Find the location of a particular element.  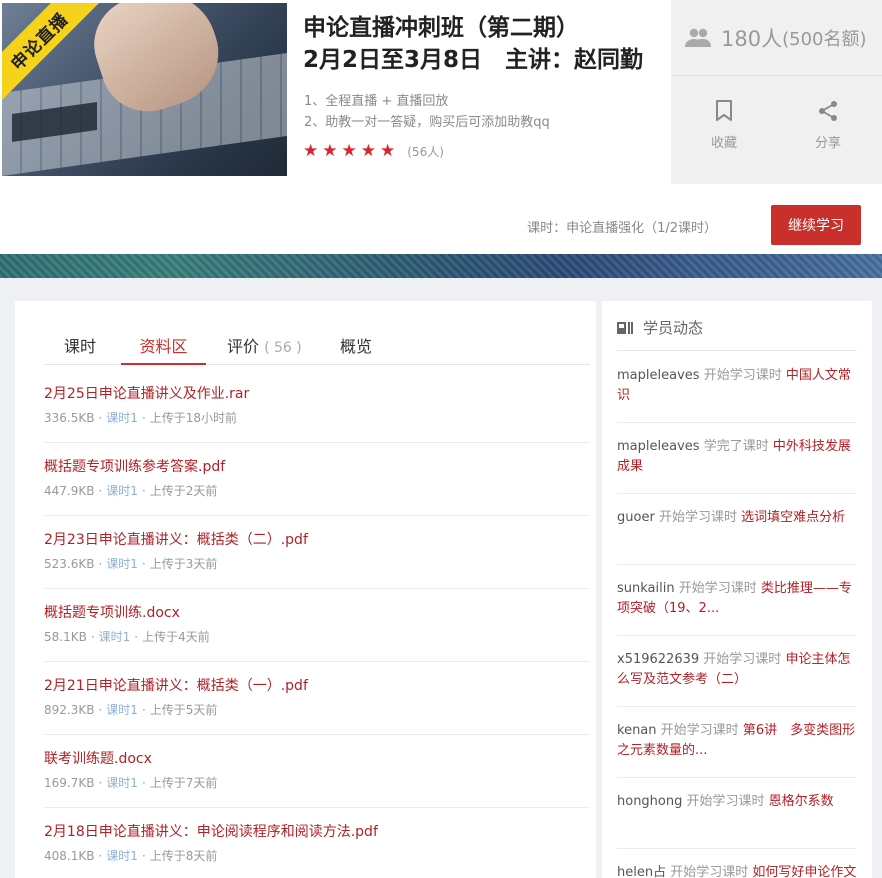

enrolled-count: 180人 is located at coordinates (752, 38).